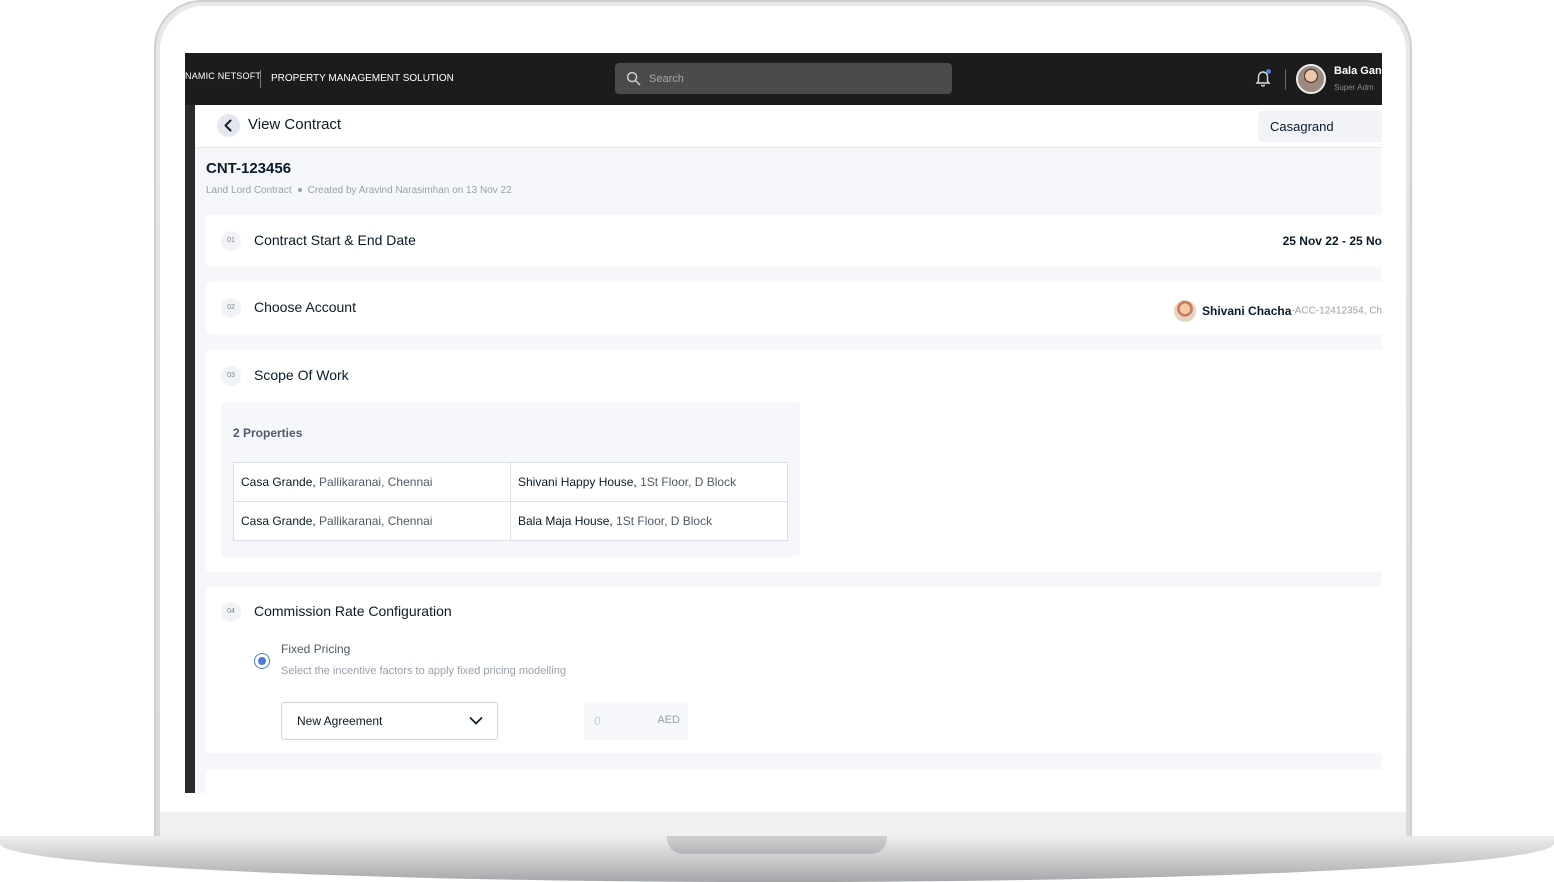  What do you see at coordinates (476, 721) in the screenshot?
I see `chevron-down-icon` at bounding box center [476, 721].